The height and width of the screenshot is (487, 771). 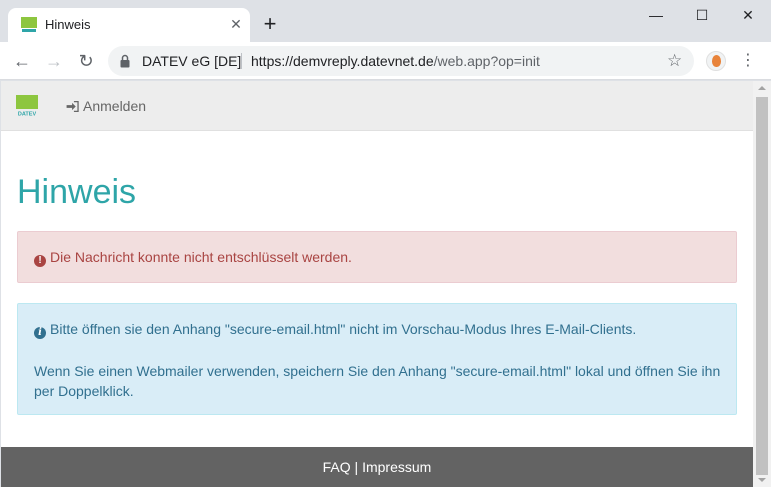 I want to click on back-button: ←, so click(x=22, y=61).